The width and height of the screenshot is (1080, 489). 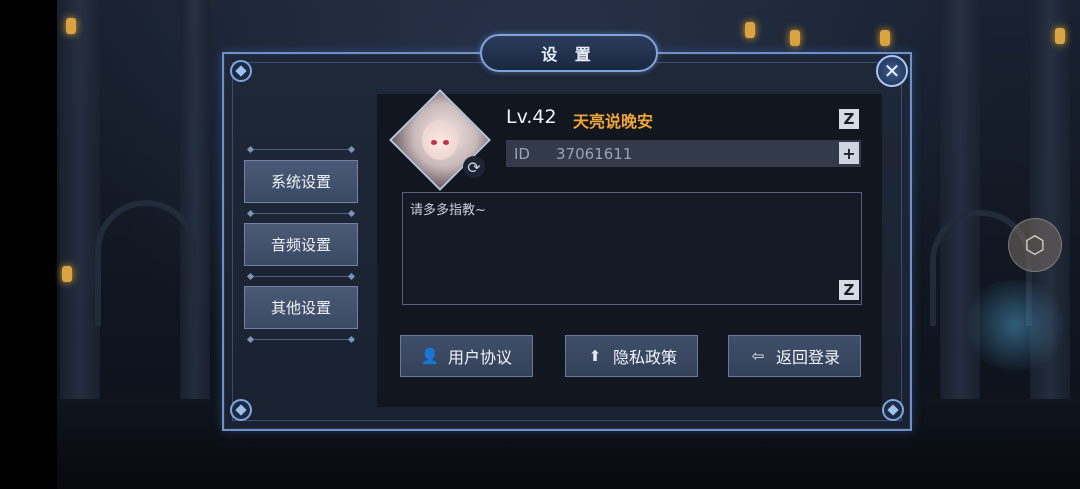 I want to click on copy-id-icon: +, so click(x=849, y=153).